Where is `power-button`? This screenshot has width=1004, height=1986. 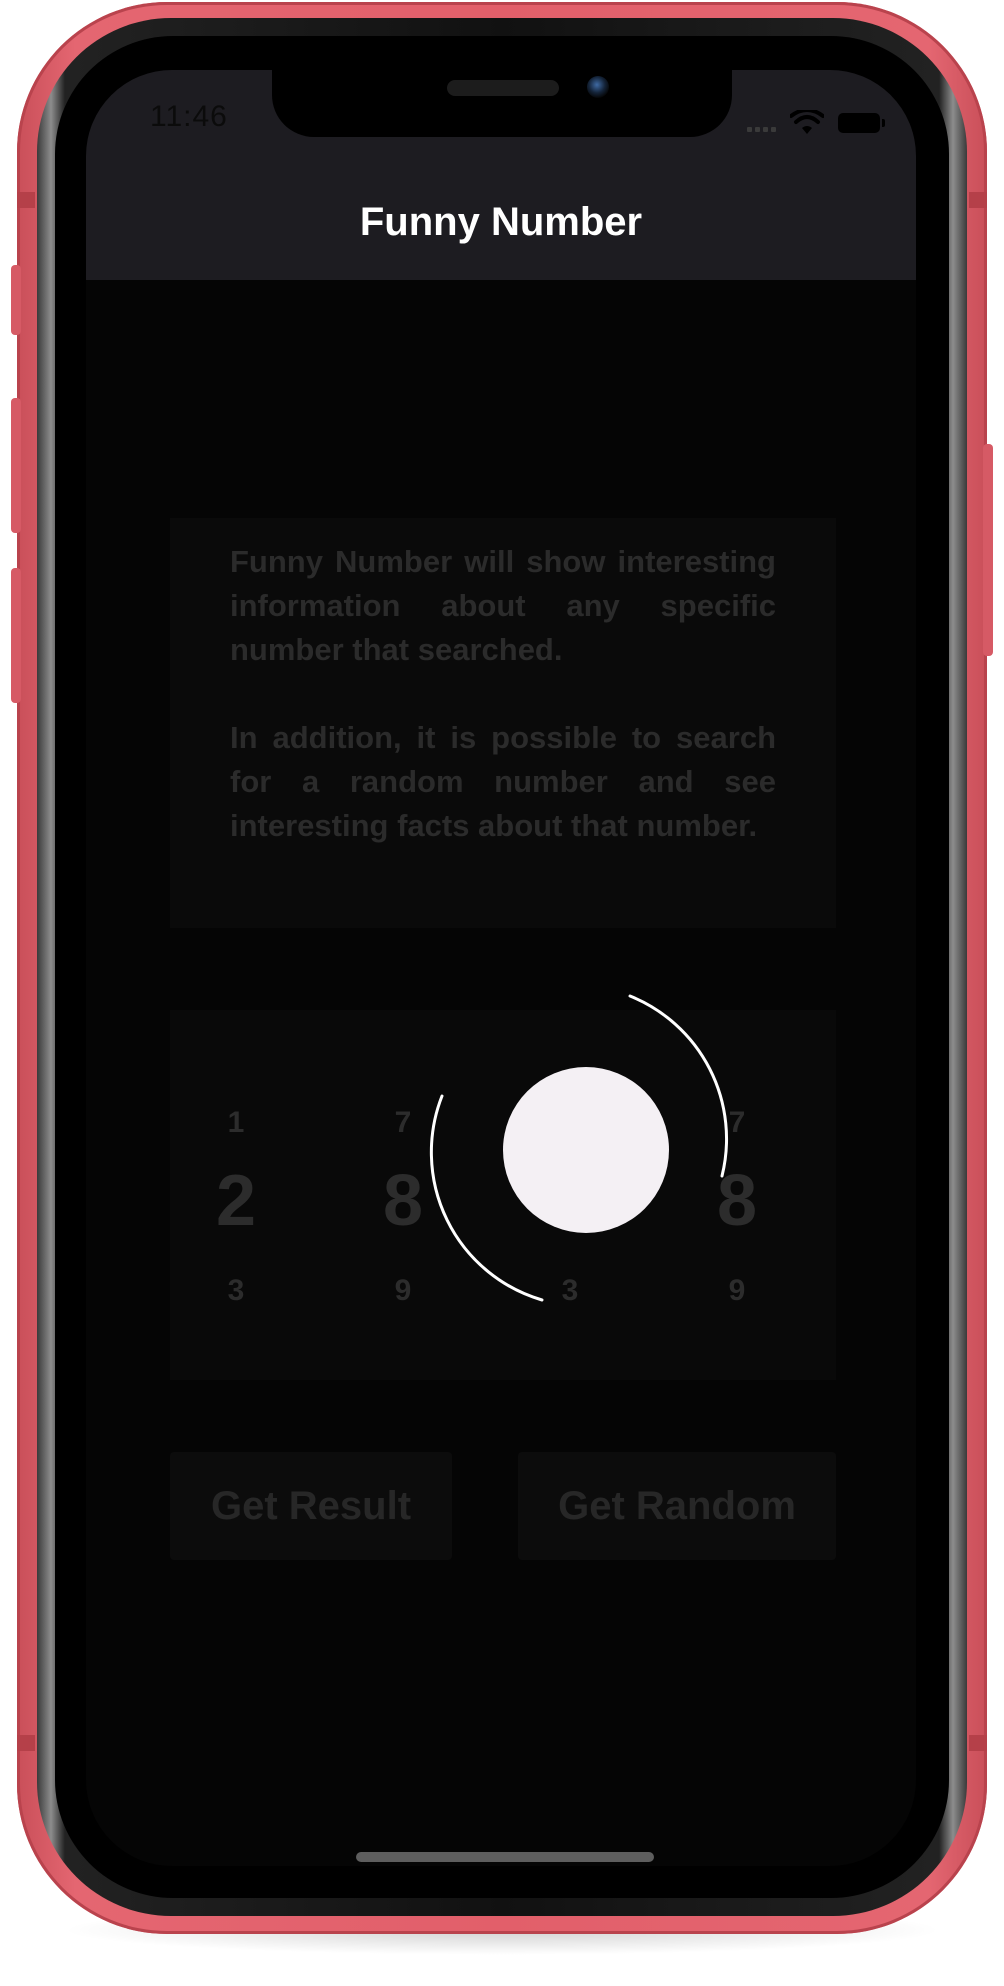 power-button is located at coordinates (988, 550).